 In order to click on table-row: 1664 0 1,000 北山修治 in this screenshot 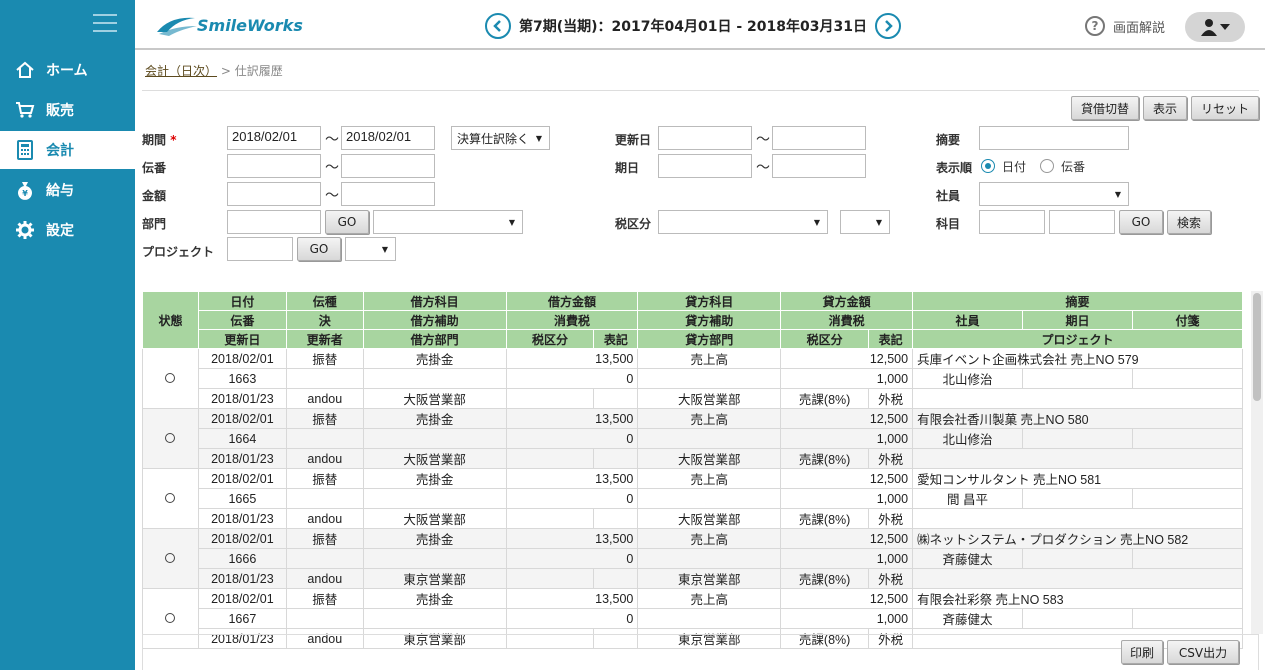, I will do `click(693, 438)`.